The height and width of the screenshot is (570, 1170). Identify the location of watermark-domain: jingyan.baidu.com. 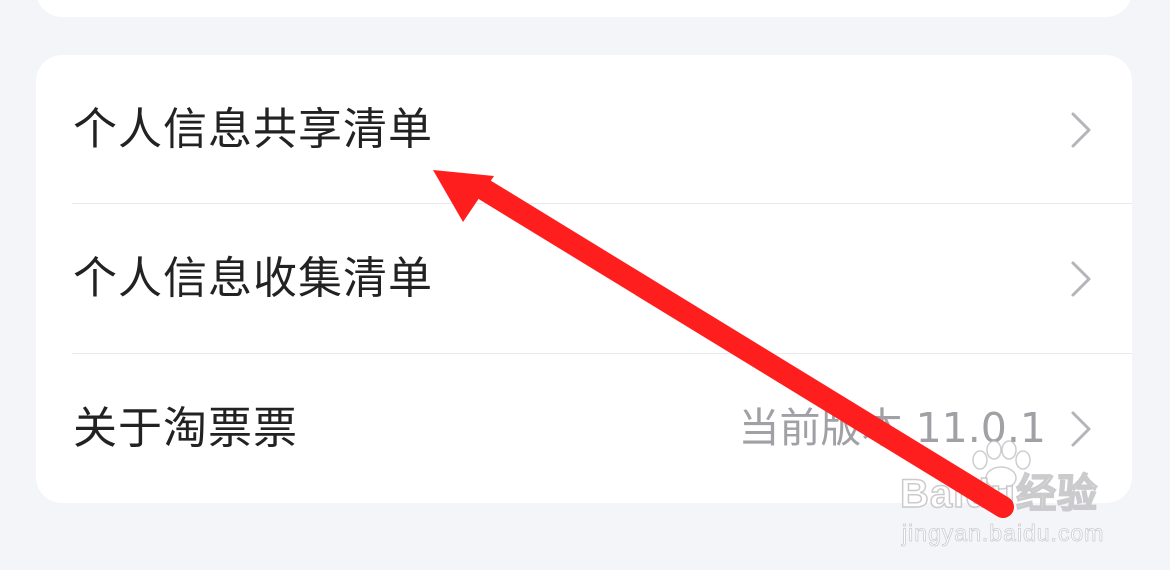
(1003, 533).